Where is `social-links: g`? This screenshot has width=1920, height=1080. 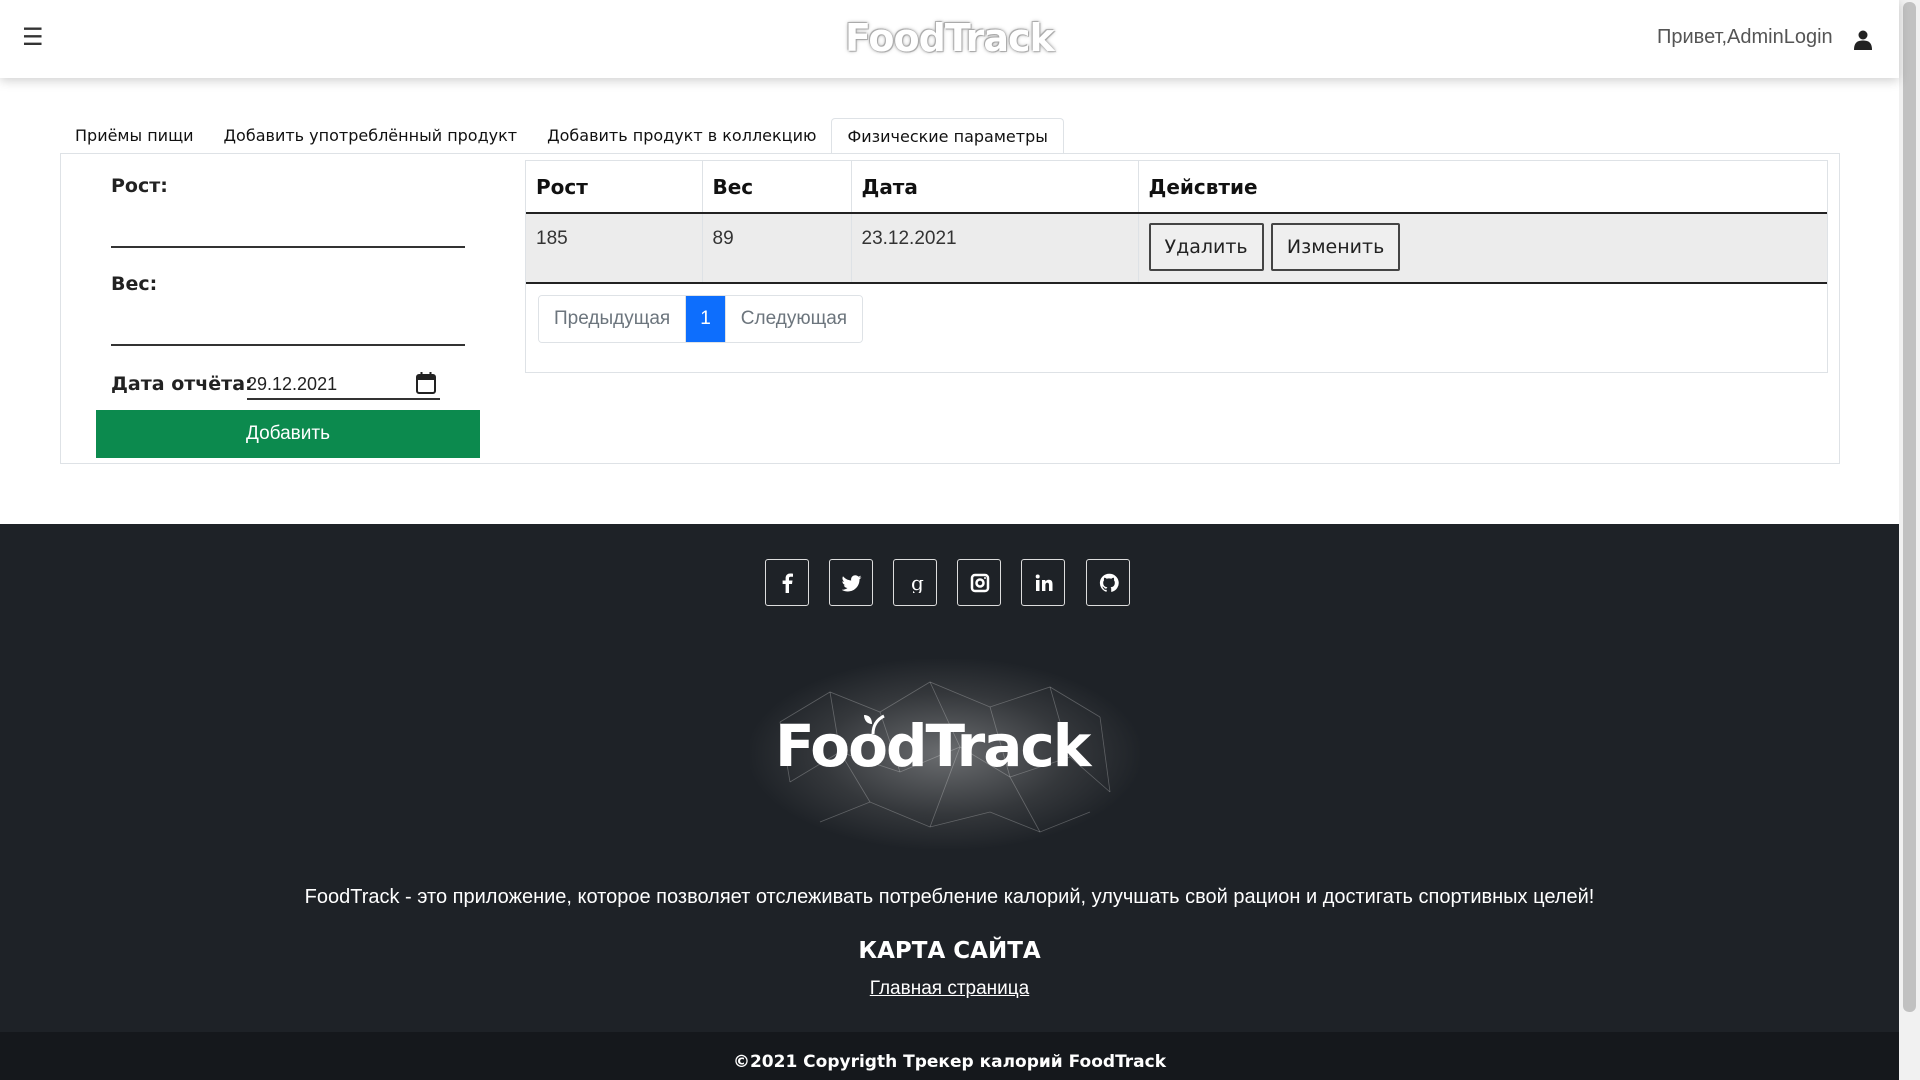 social-links: g is located at coordinates (957, 582).